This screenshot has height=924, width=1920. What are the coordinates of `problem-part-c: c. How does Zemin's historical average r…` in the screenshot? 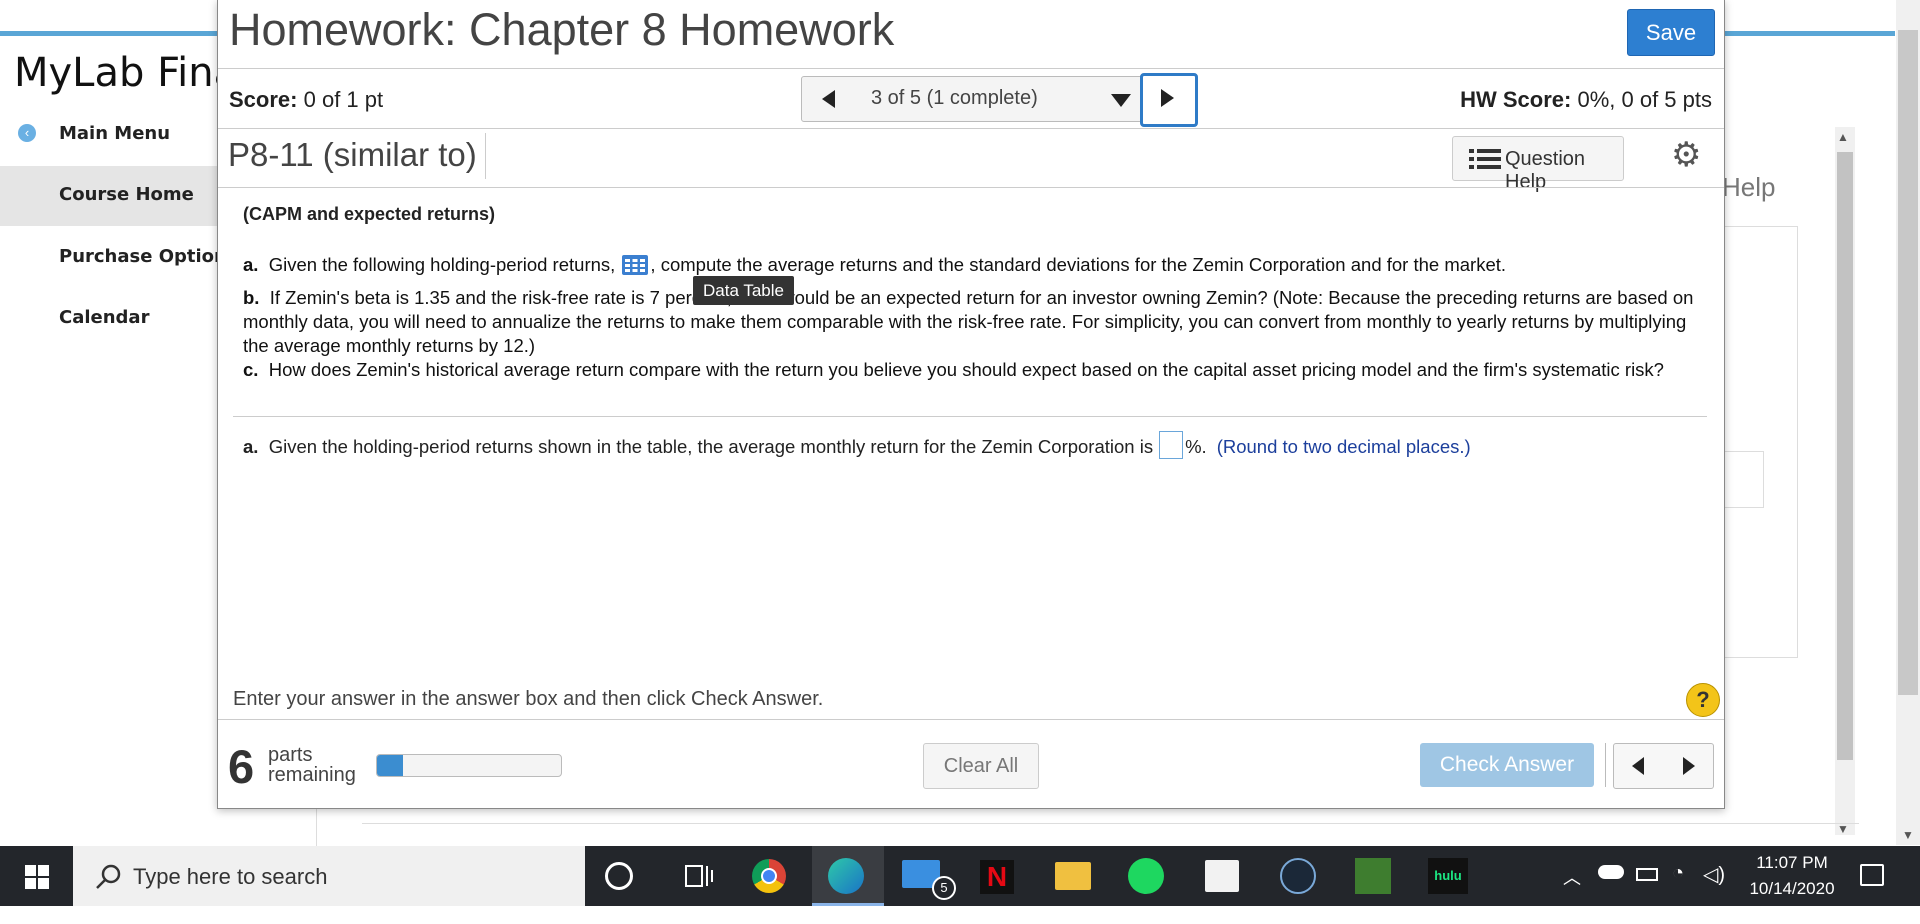 It's located at (973, 370).